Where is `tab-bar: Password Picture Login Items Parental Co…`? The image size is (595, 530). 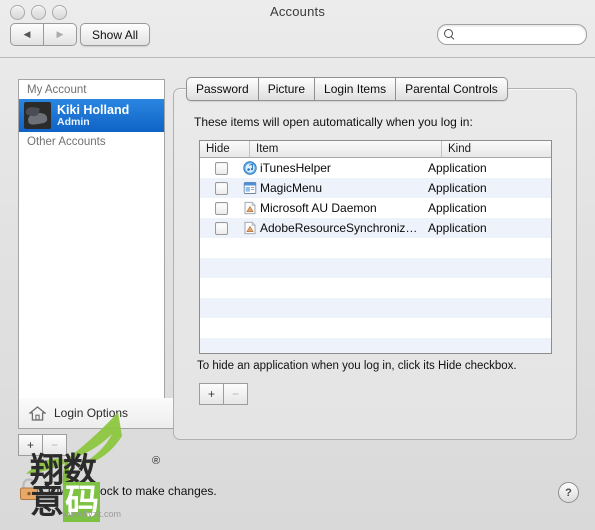
tab-bar: Password Picture Login Items Parental Co… is located at coordinates (347, 89).